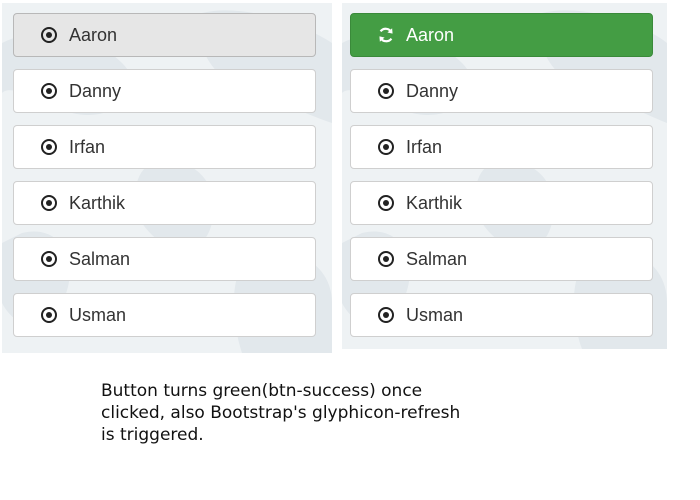 The width and height of the screenshot is (700, 500). What do you see at coordinates (164, 147) in the screenshot?
I see `left-button-irfan: Irfan` at bounding box center [164, 147].